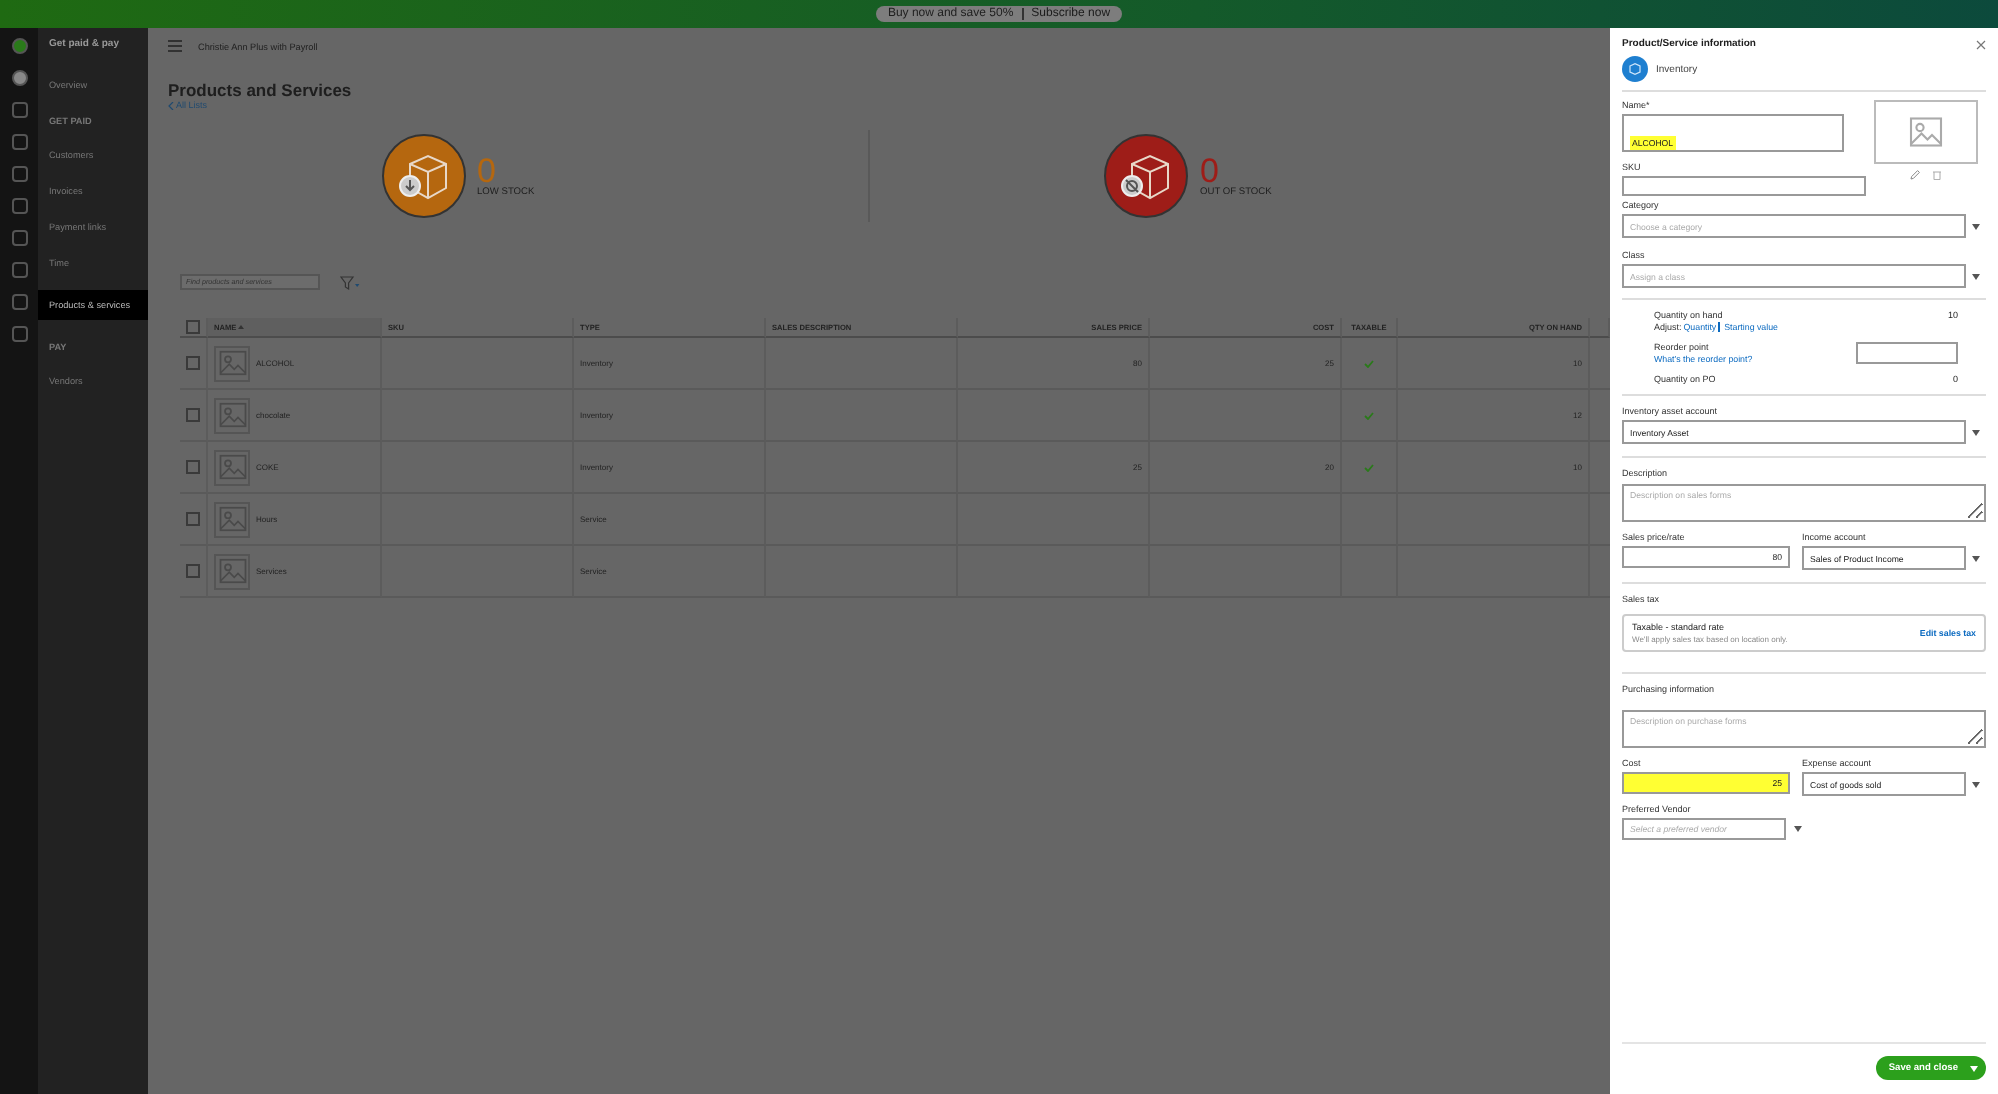  What do you see at coordinates (1907, 353) in the screenshot?
I see `reorder-point-field` at bounding box center [1907, 353].